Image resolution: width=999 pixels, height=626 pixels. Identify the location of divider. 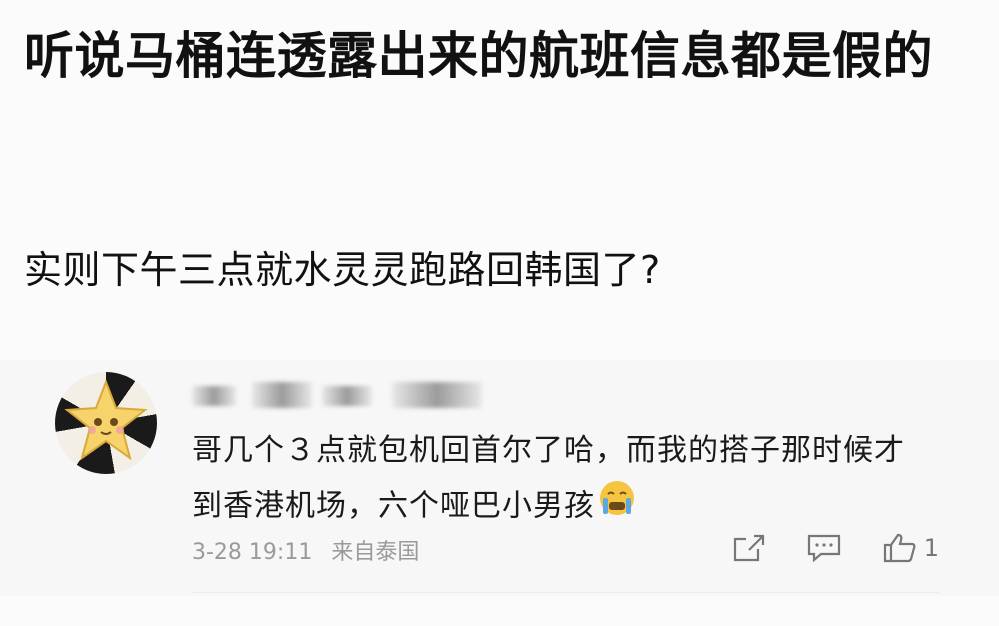
(565, 592).